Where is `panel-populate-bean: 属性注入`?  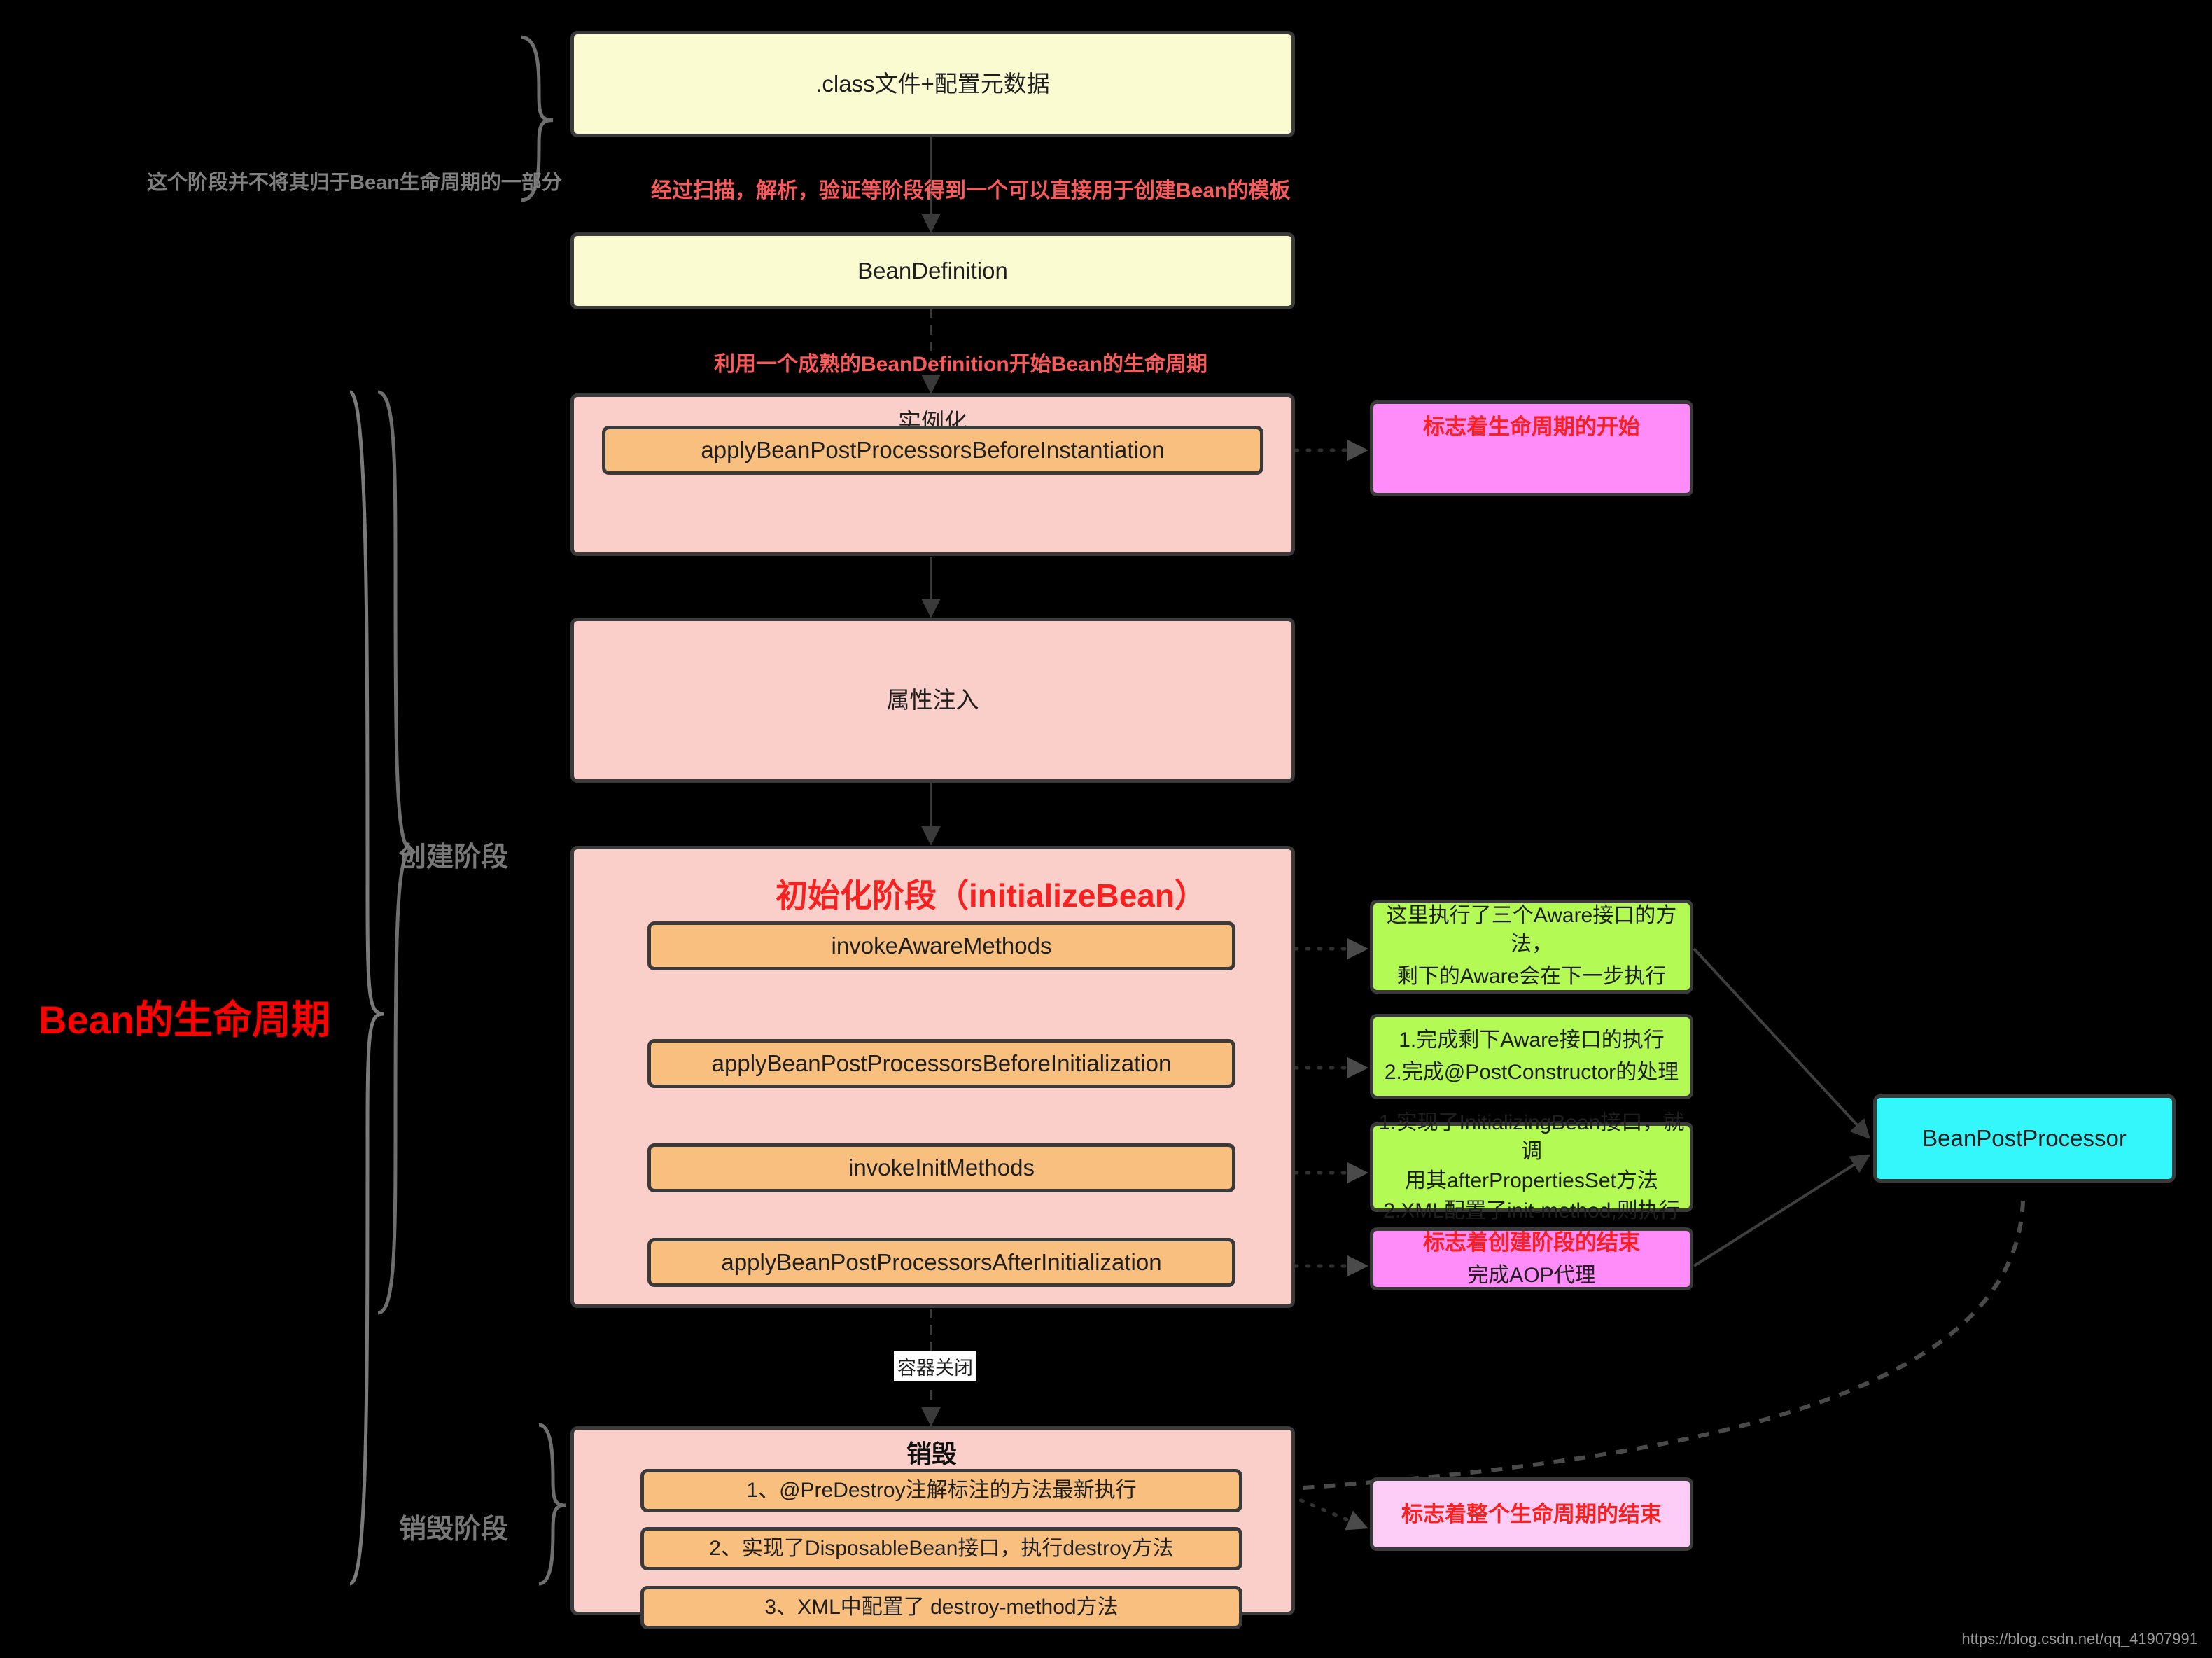 panel-populate-bean: 属性注入 is located at coordinates (932, 701).